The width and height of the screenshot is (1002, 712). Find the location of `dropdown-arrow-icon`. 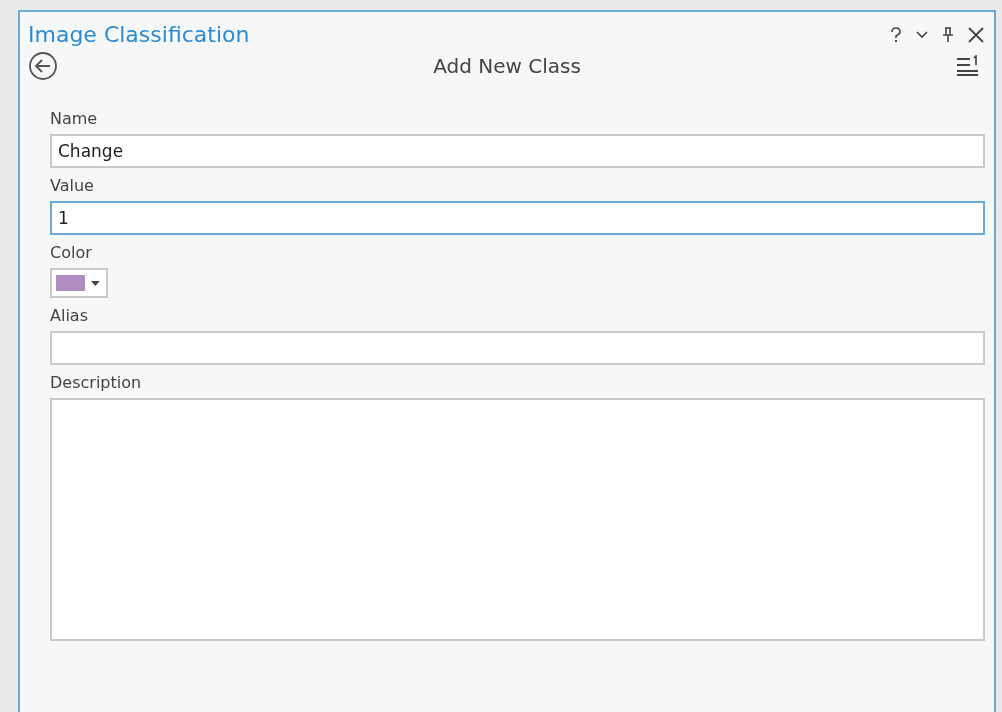

dropdown-arrow-icon is located at coordinates (95, 283).